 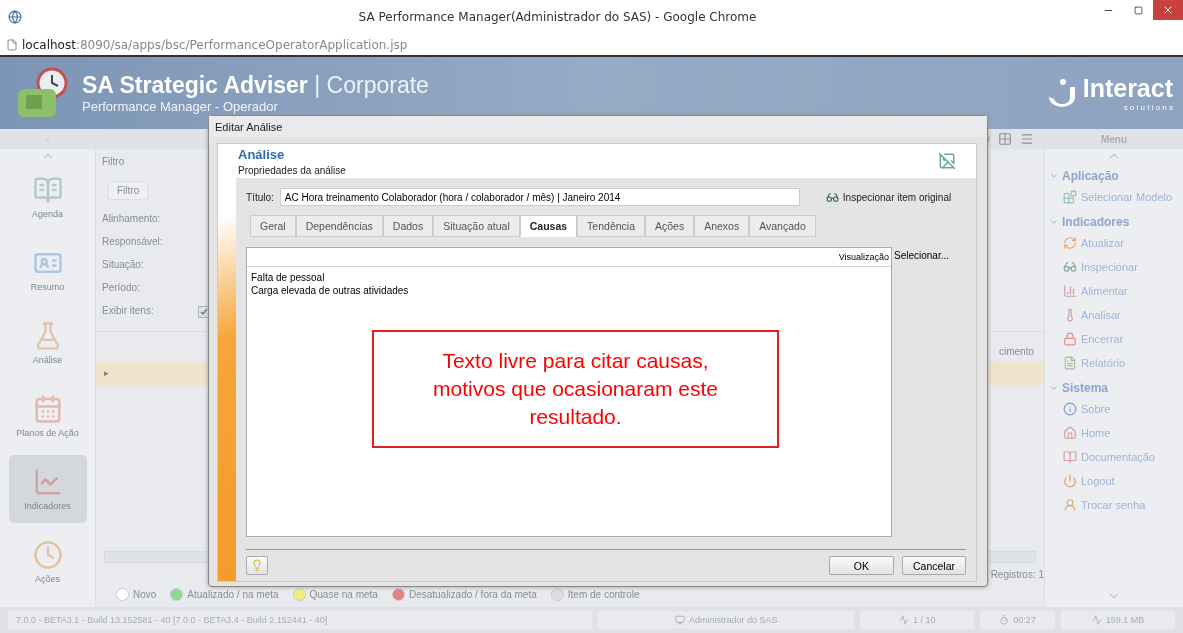 I want to click on filter-label: Período:, so click(x=121, y=288).